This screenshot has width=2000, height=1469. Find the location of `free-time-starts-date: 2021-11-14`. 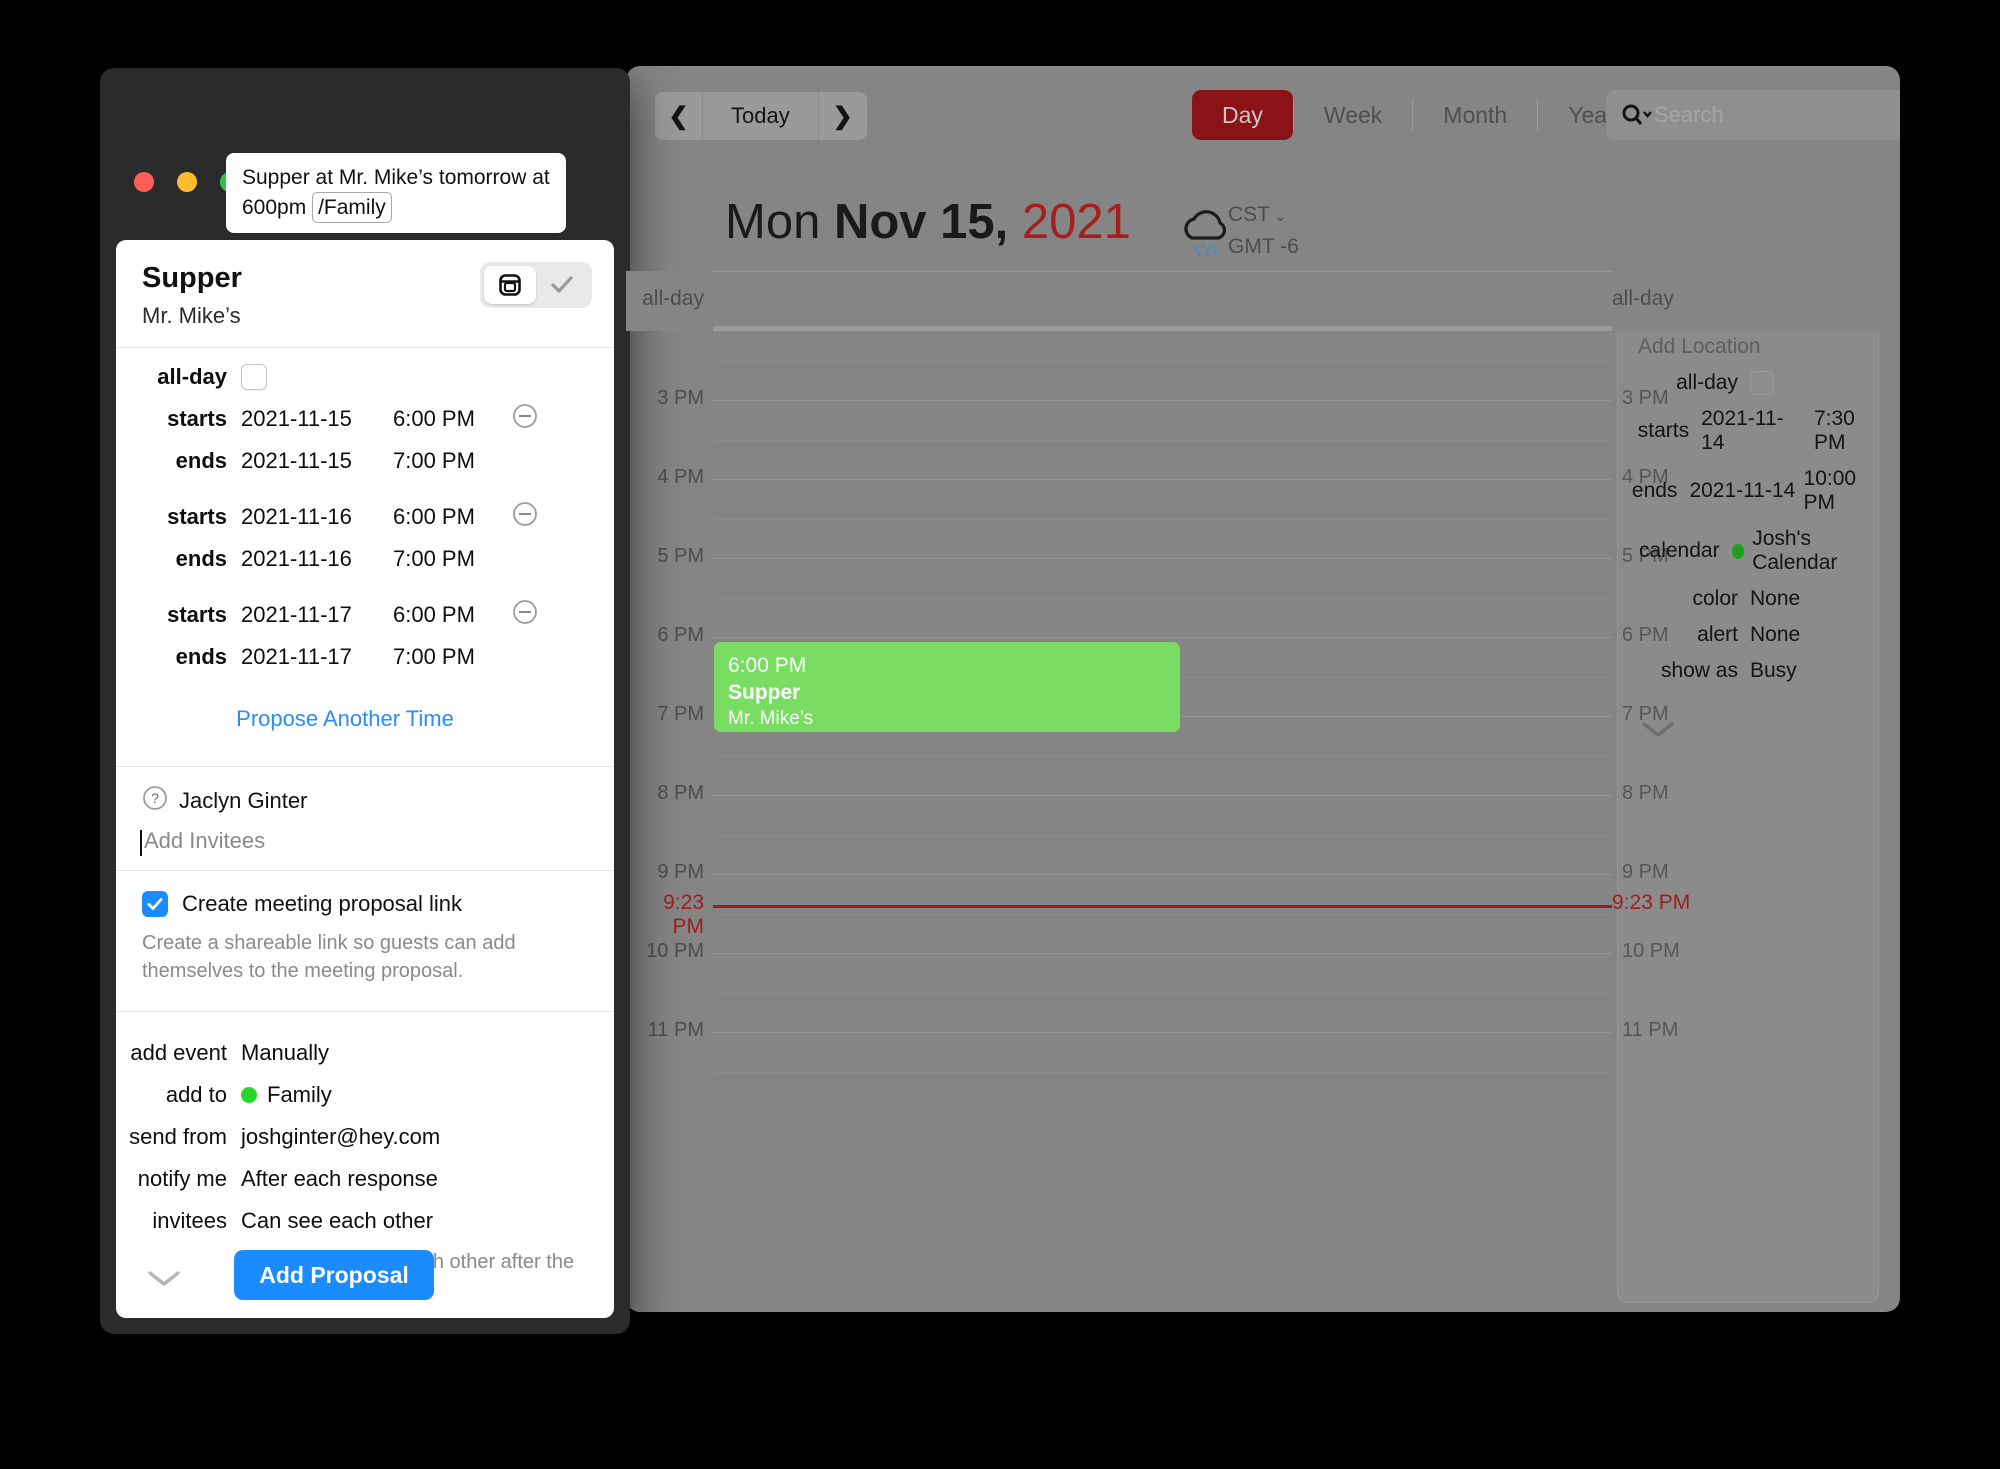

free-time-starts-date: 2021-11-14 is located at coordinates (1753, 431).